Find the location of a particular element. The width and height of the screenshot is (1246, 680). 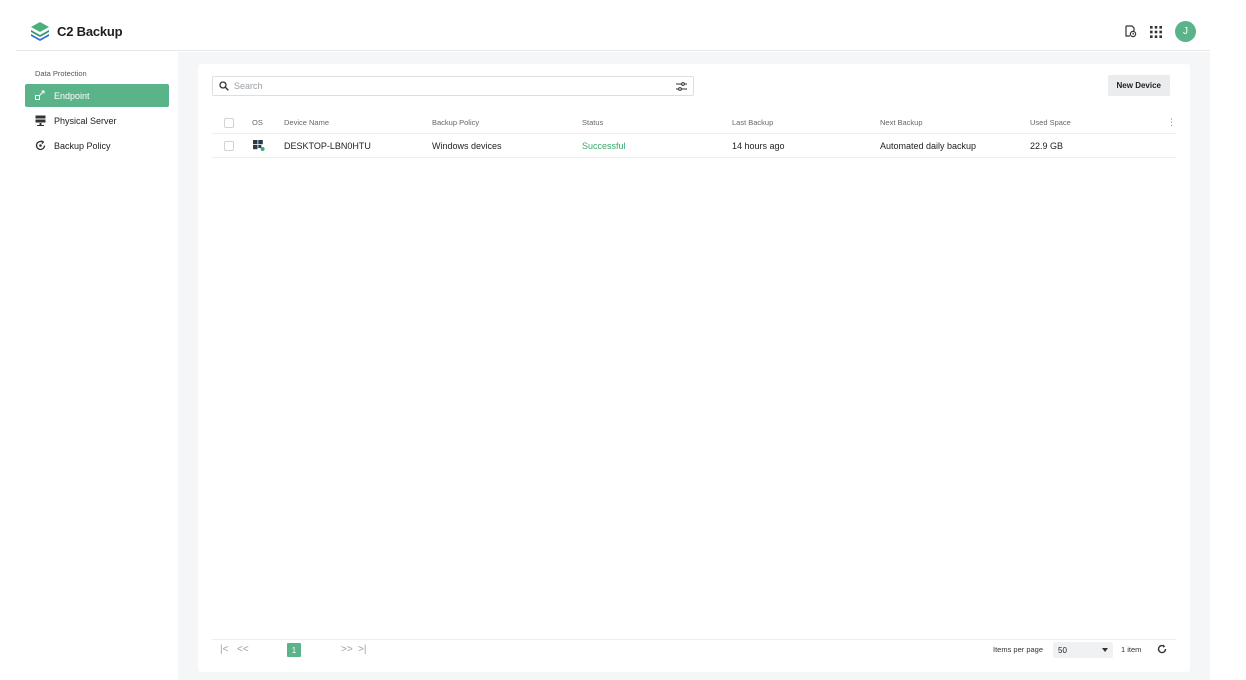

last-backup: 14 hours ago is located at coordinates (758, 145).